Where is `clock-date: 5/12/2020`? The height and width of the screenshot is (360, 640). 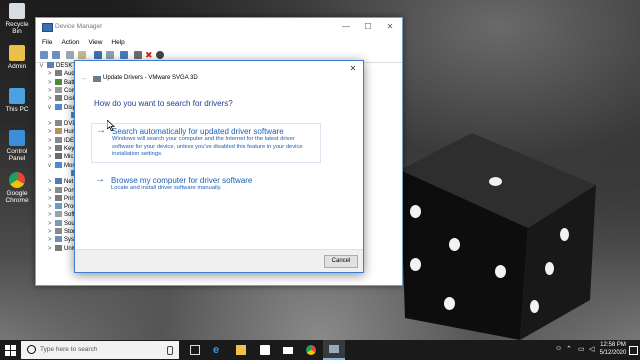
clock-date: 5/12/2020 is located at coordinates (613, 353).